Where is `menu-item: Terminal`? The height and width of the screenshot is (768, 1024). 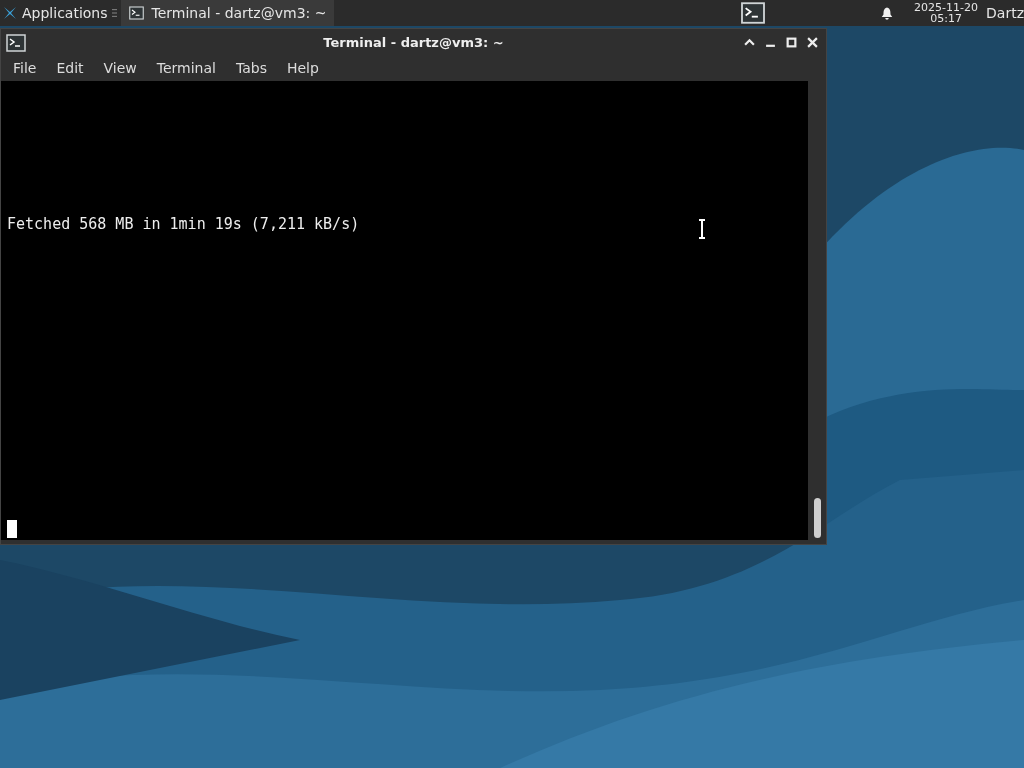
menu-item: Terminal is located at coordinates (186, 68).